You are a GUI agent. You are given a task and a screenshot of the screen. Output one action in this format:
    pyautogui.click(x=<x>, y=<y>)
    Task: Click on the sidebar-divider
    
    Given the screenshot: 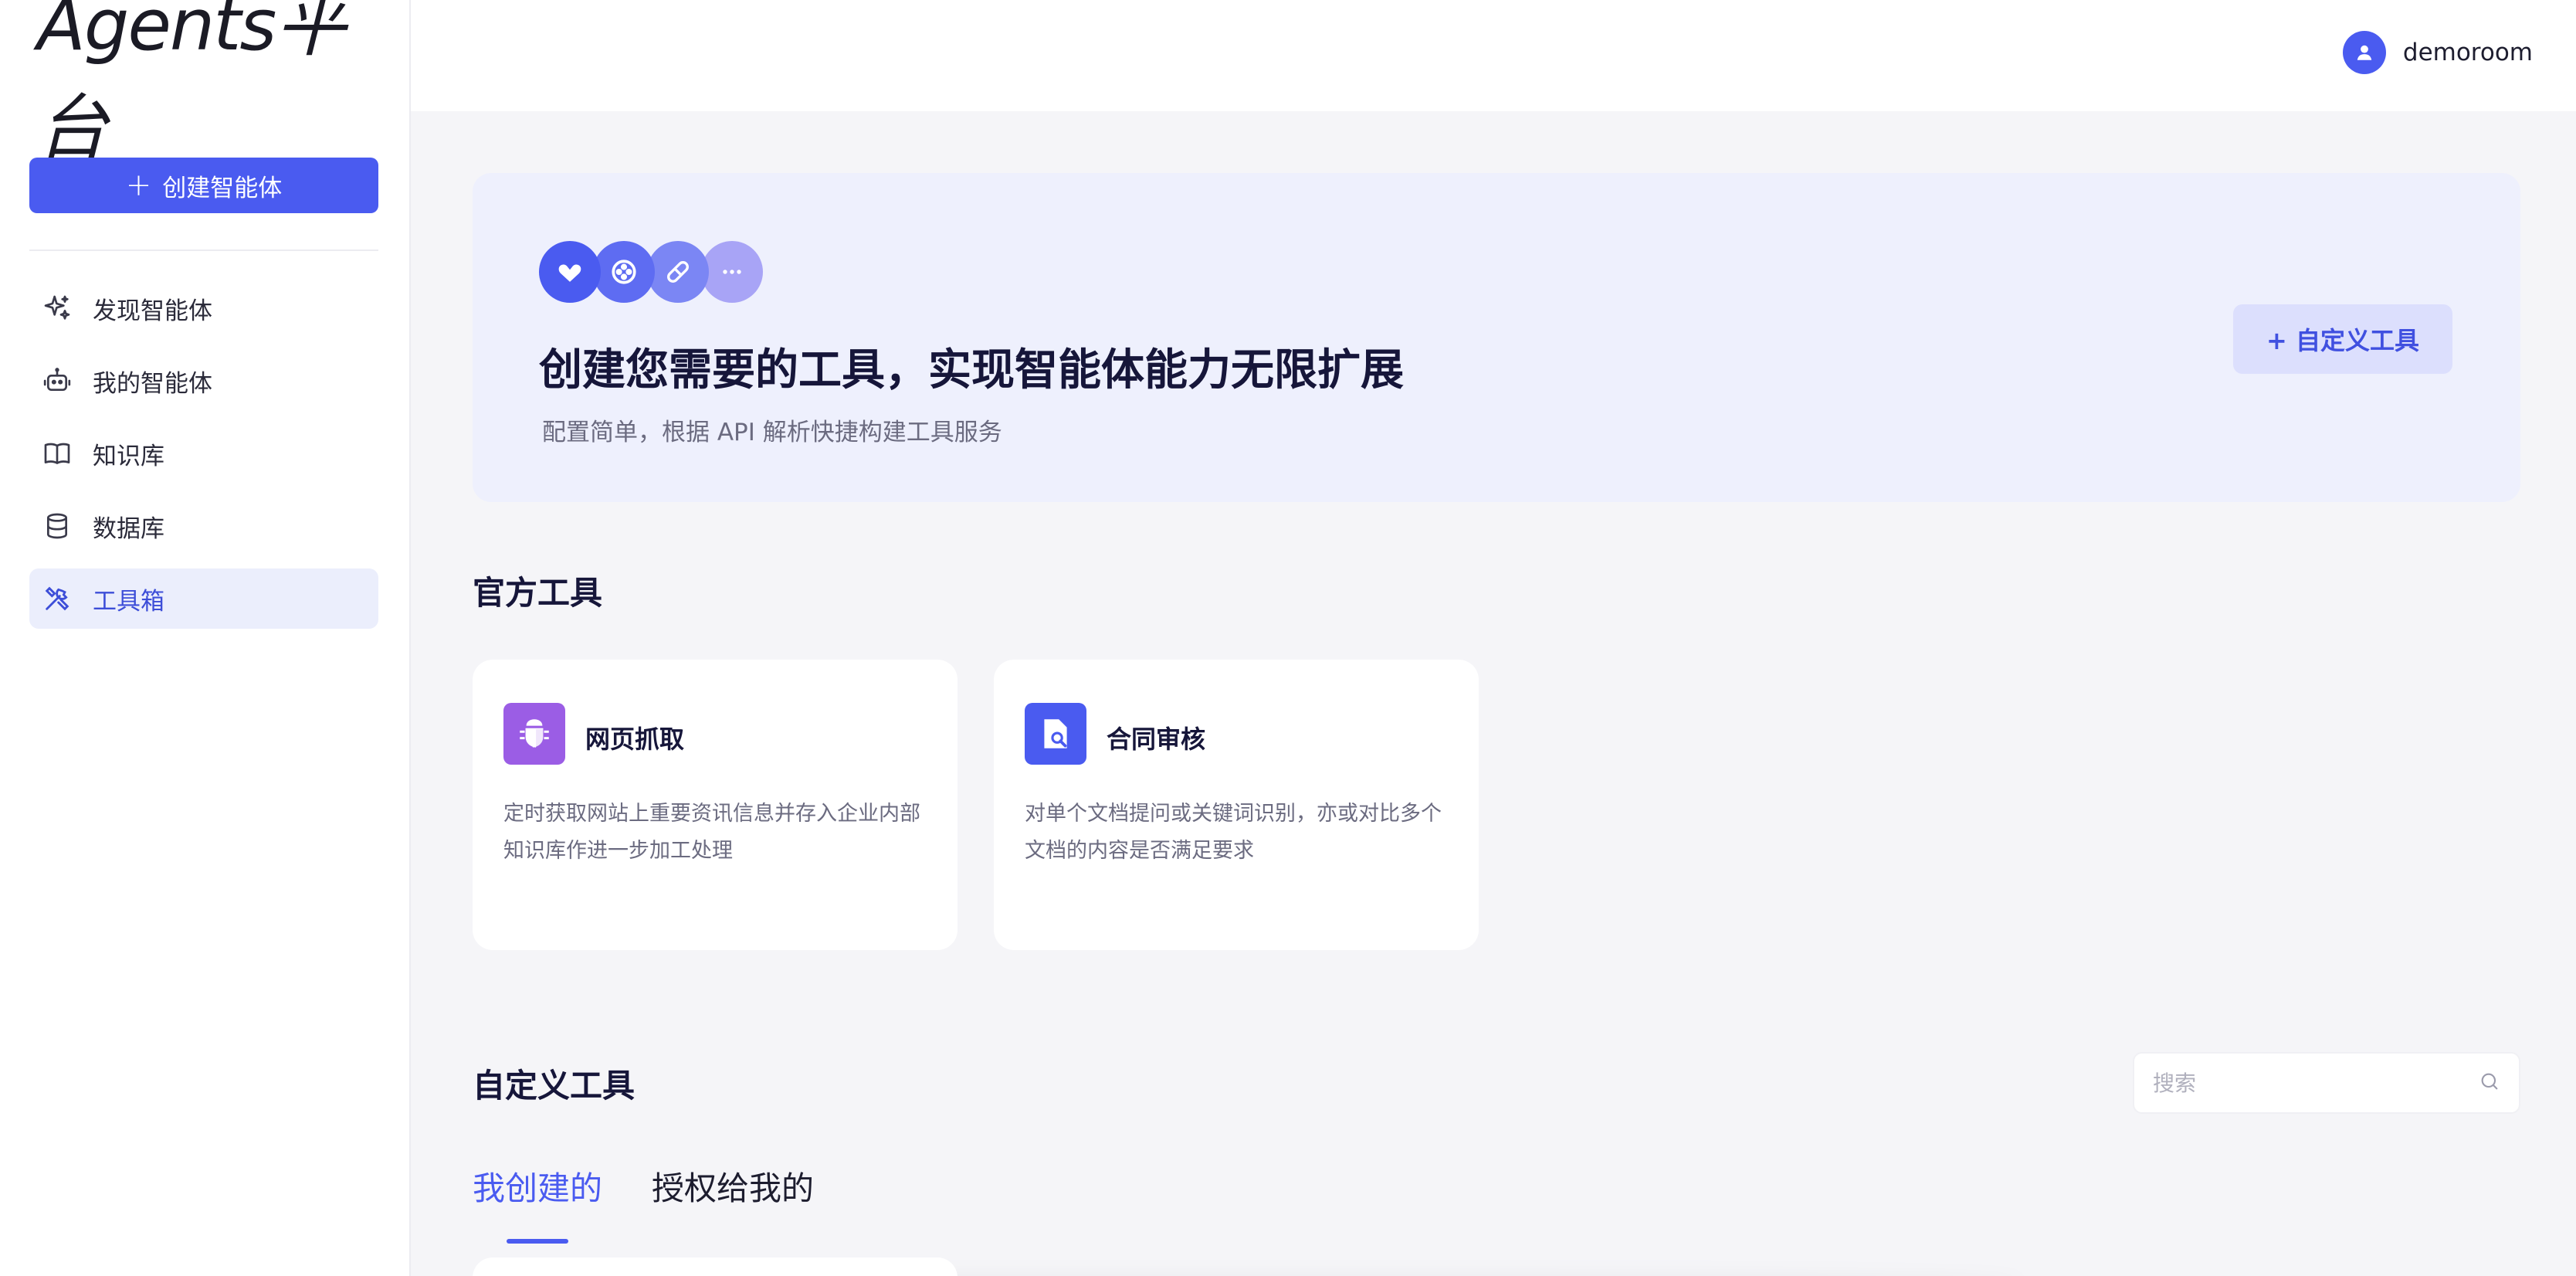 What is the action you would take?
    pyautogui.click(x=203, y=250)
    